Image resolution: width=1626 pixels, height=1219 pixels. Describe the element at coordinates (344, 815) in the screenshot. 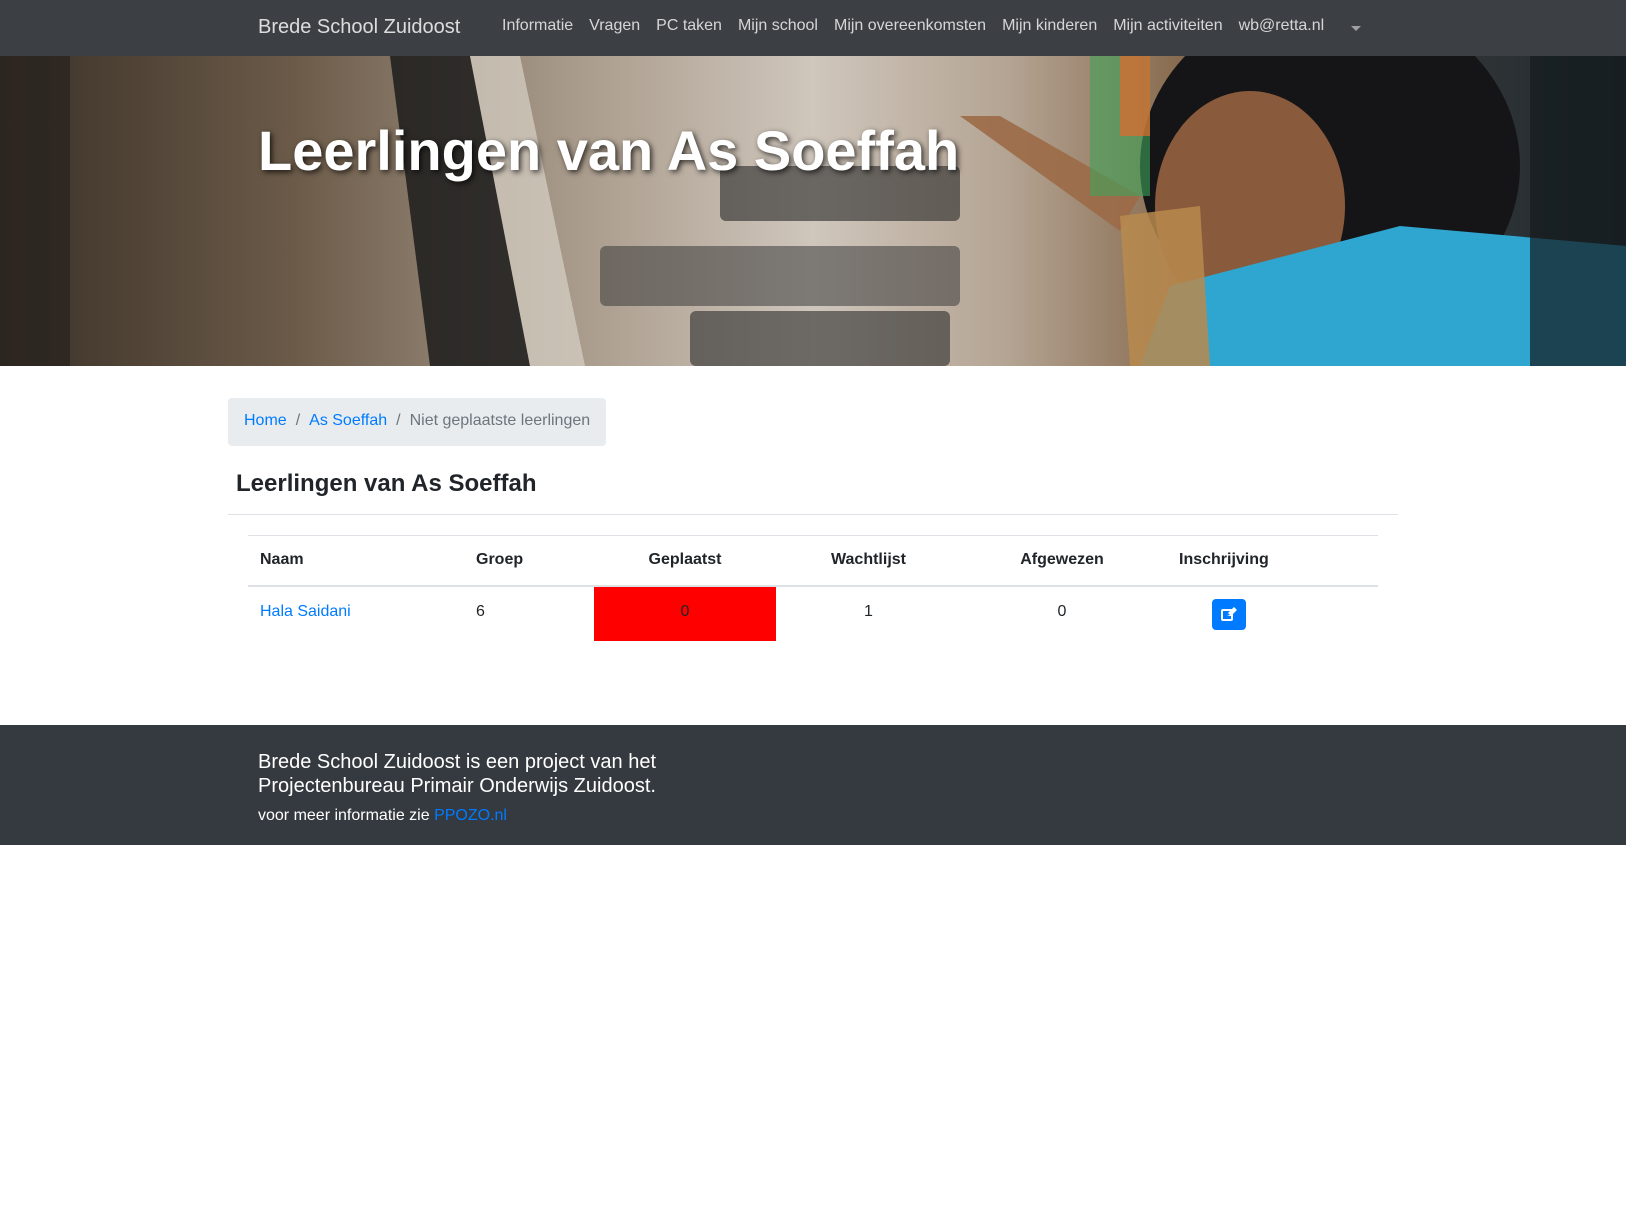

I see `footer-more-prefix: voor meer informatie zie` at that location.